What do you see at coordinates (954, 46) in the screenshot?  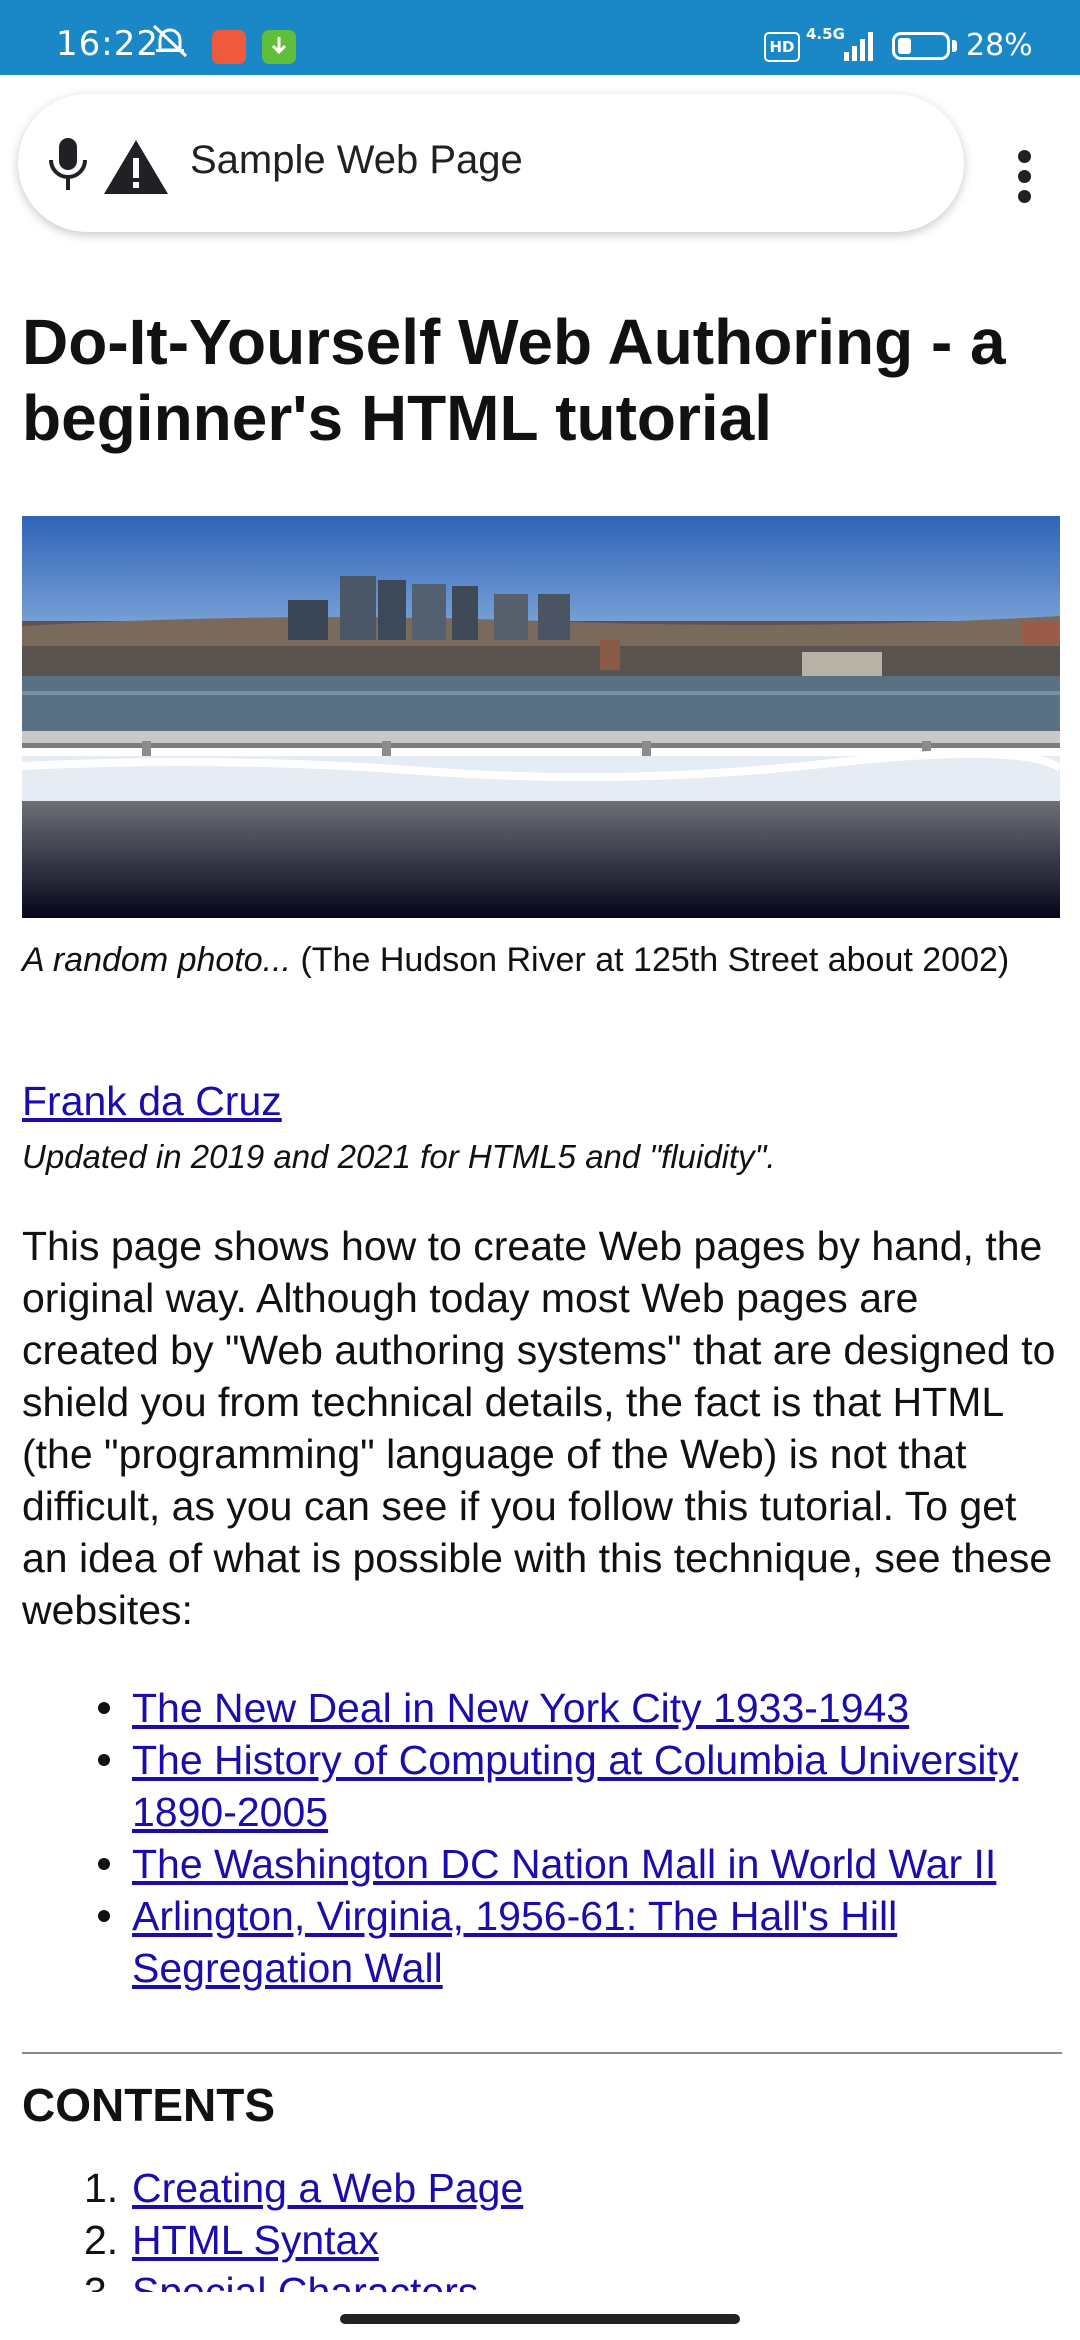 I see `battery-tip` at bounding box center [954, 46].